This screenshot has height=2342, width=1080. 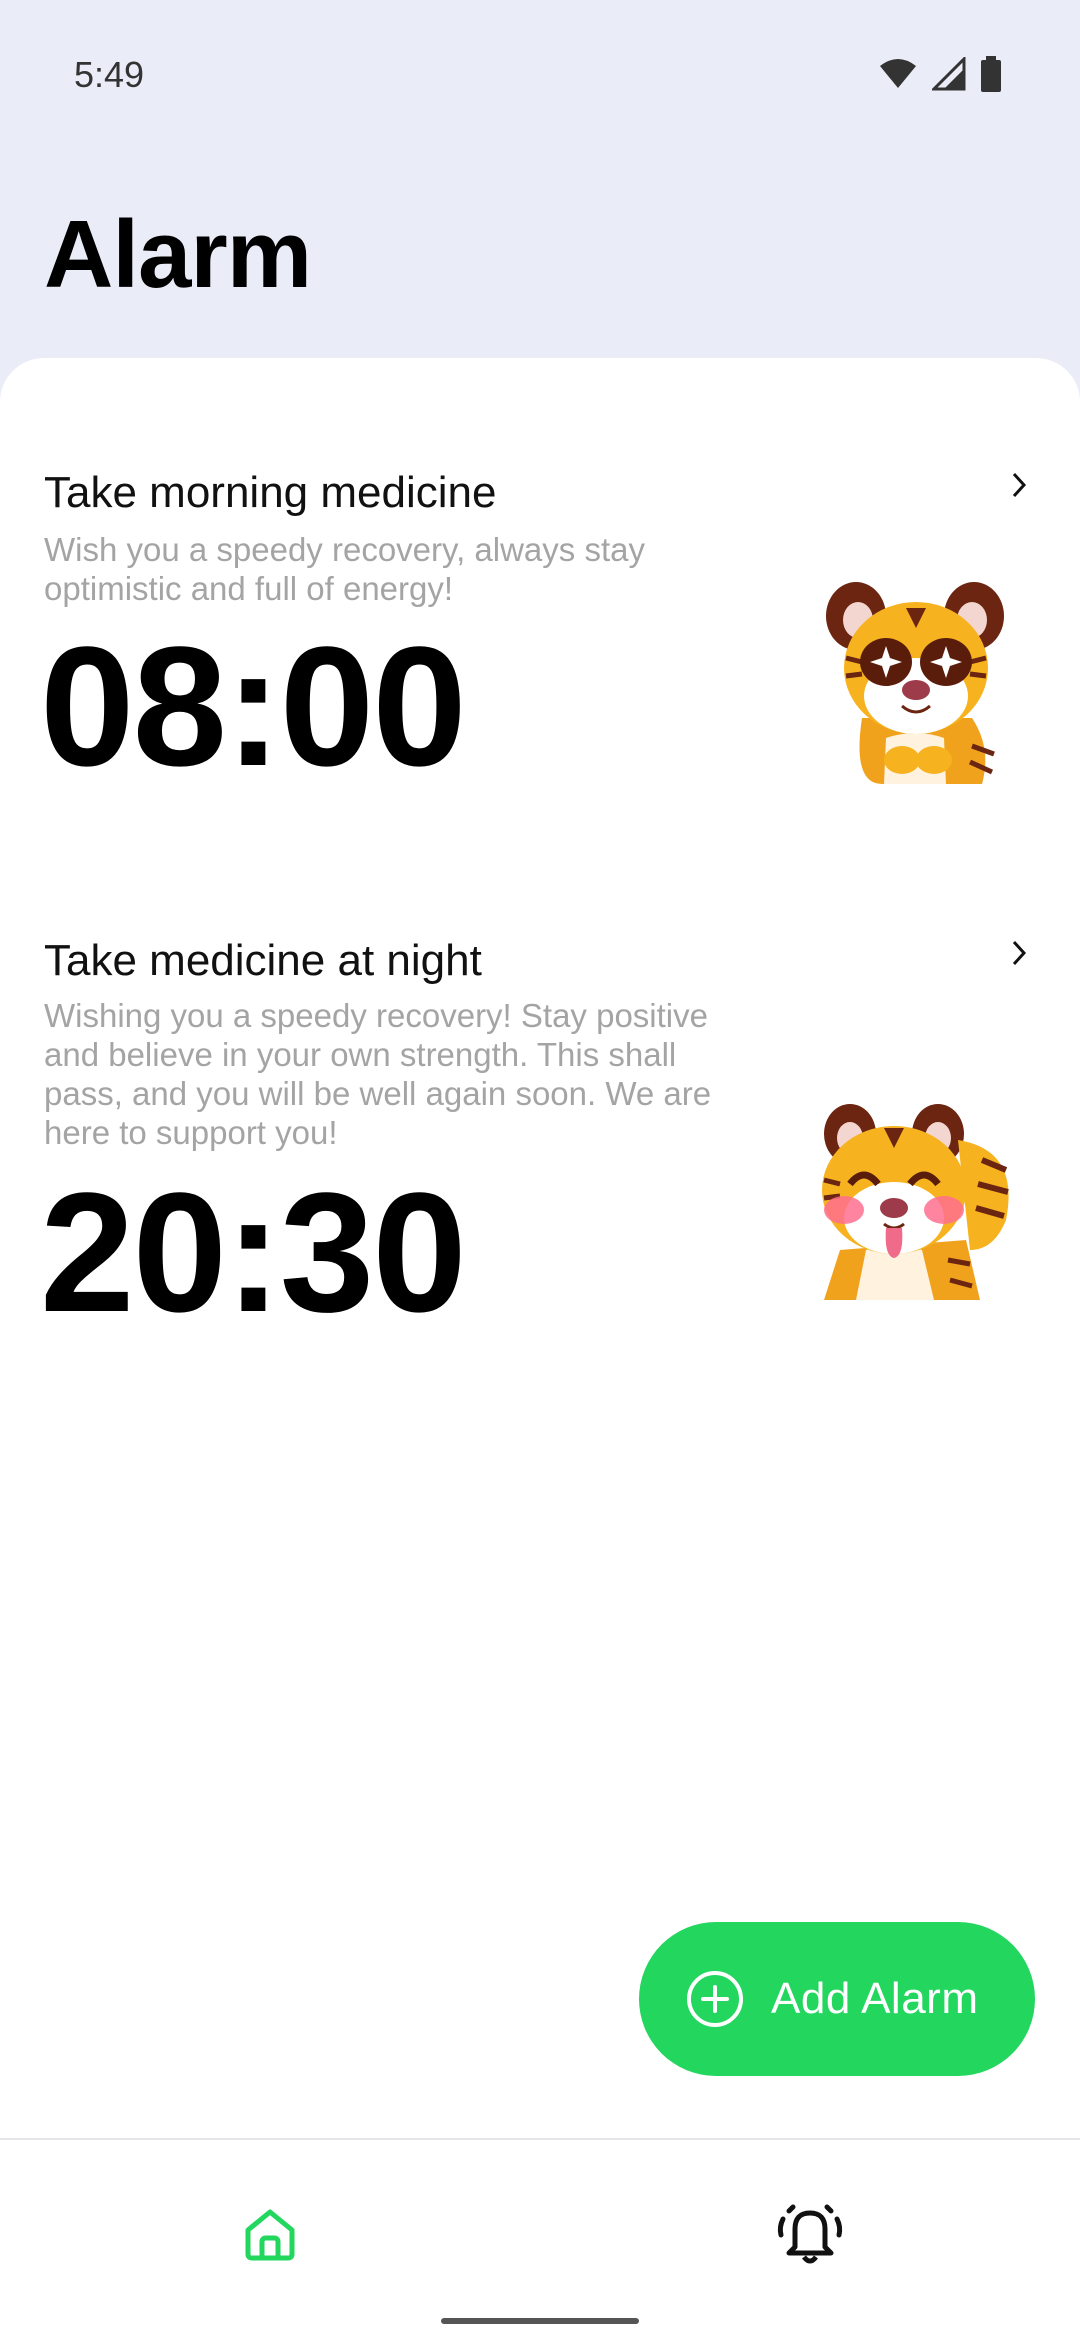 I want to click on wifi-icon, so click(x=898, y=73).